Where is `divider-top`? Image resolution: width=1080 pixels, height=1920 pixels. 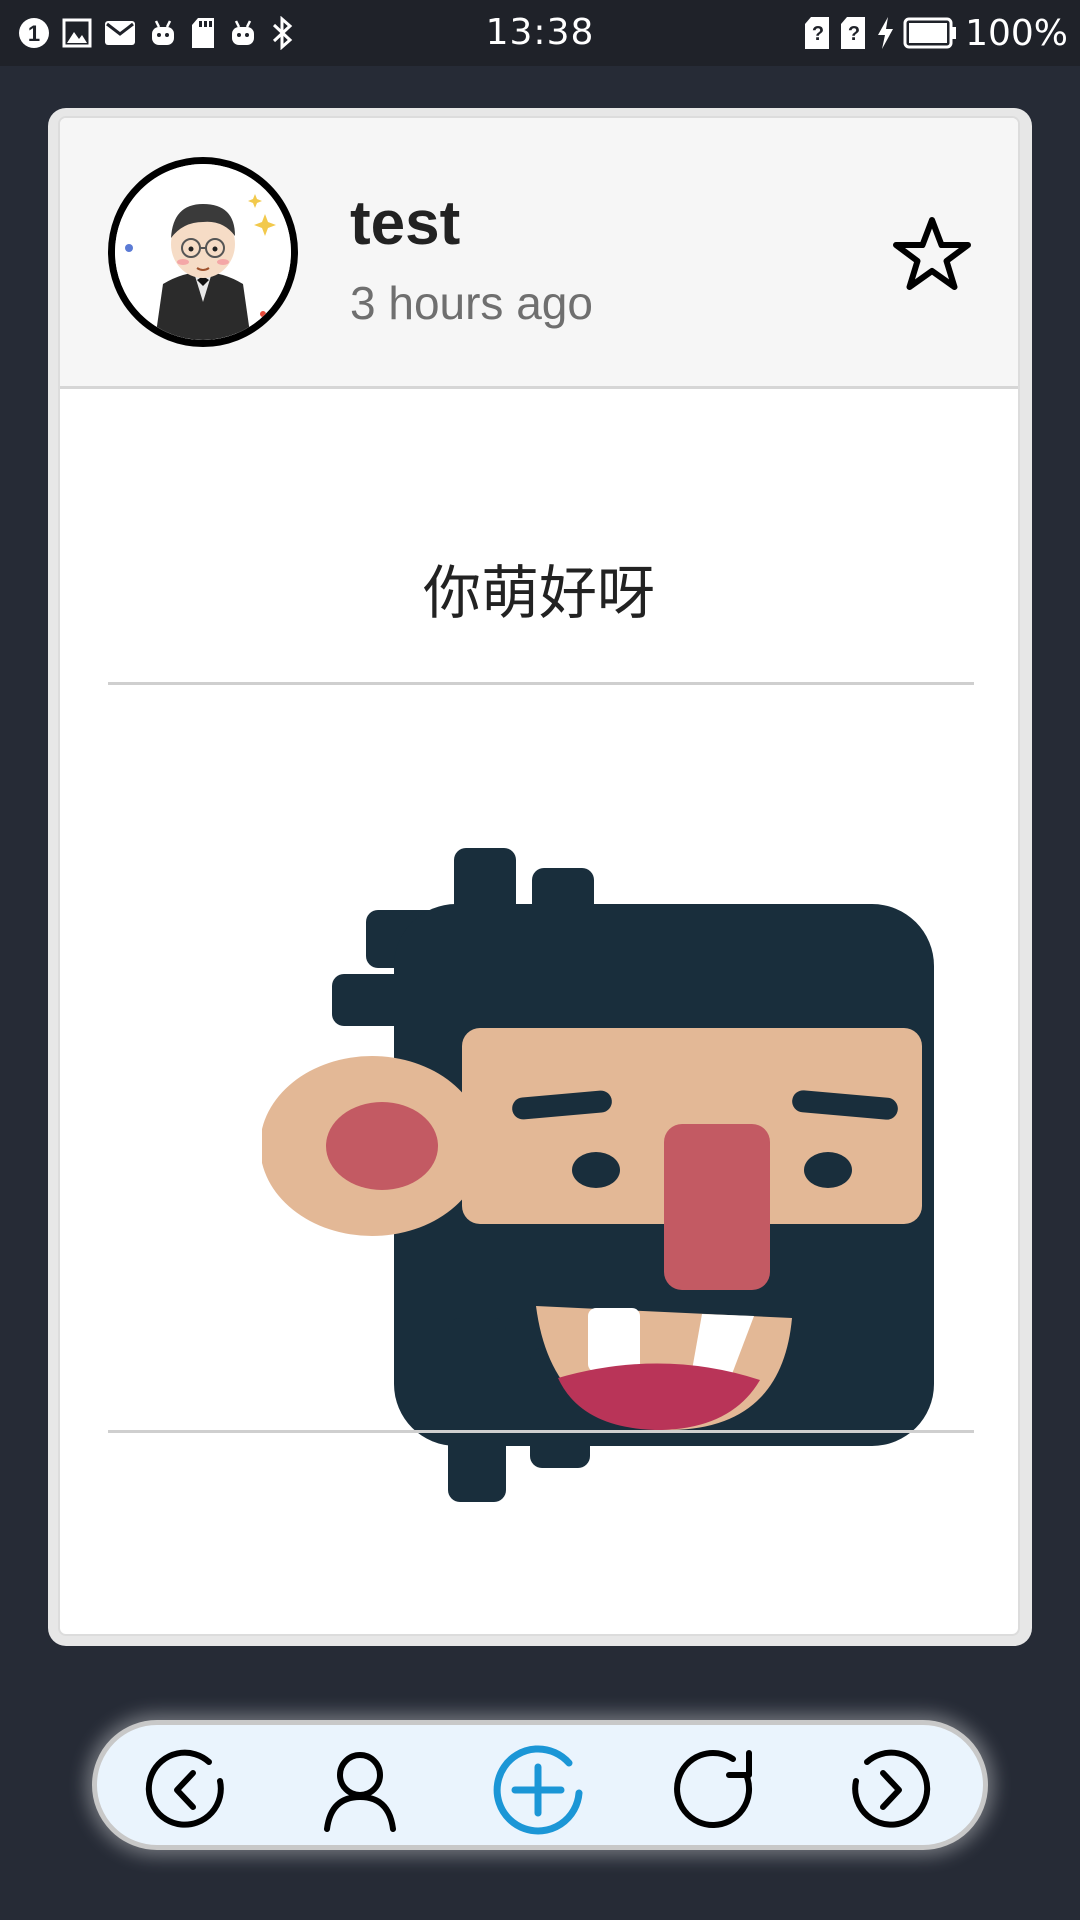 divider-top is located at coordinates (541, 683).